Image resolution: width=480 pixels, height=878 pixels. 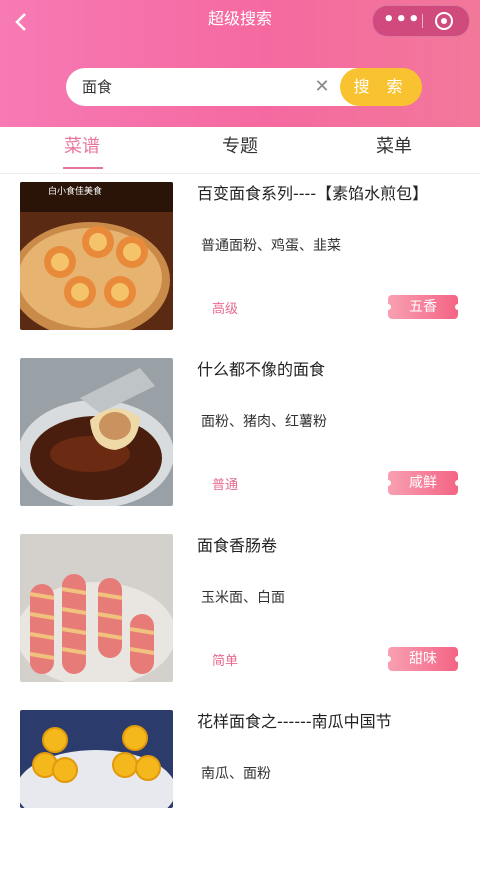 What do you see at coordinates (322, 87) in the screenshot?
I see `close-icon: ✕` at bounding box center [322, 87].